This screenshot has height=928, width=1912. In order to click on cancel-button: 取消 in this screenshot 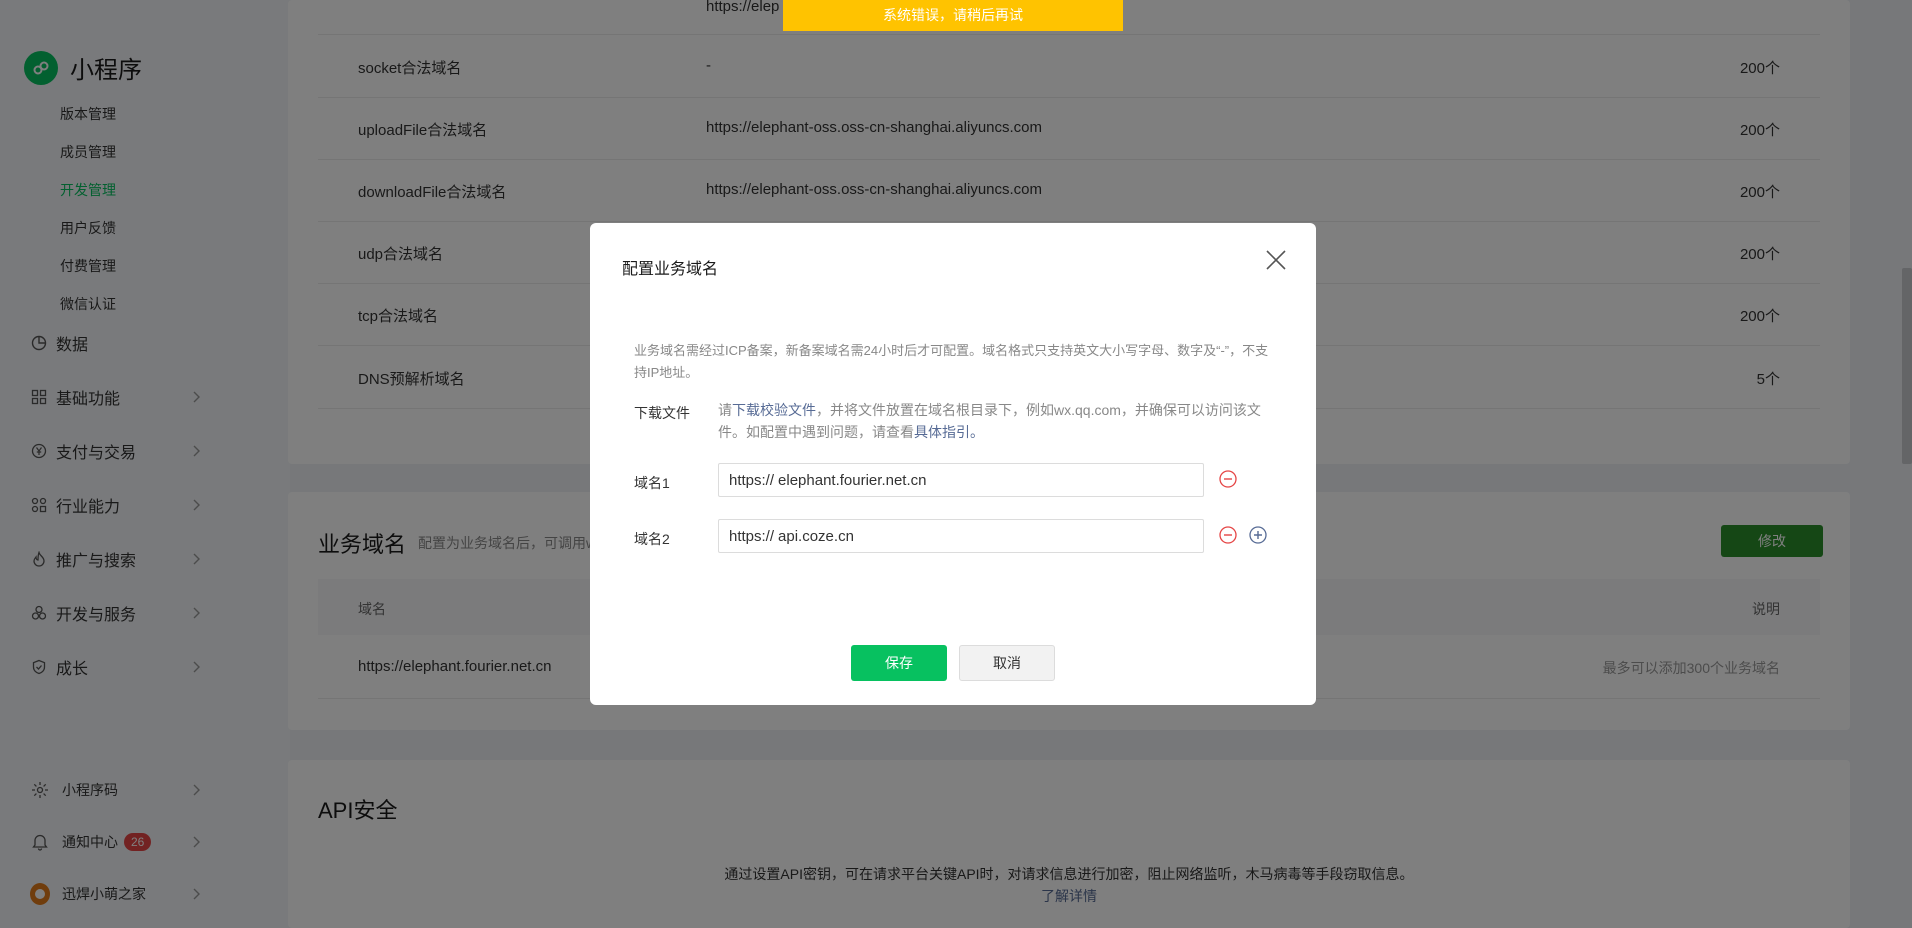, I will do `click(1007, 663)`.